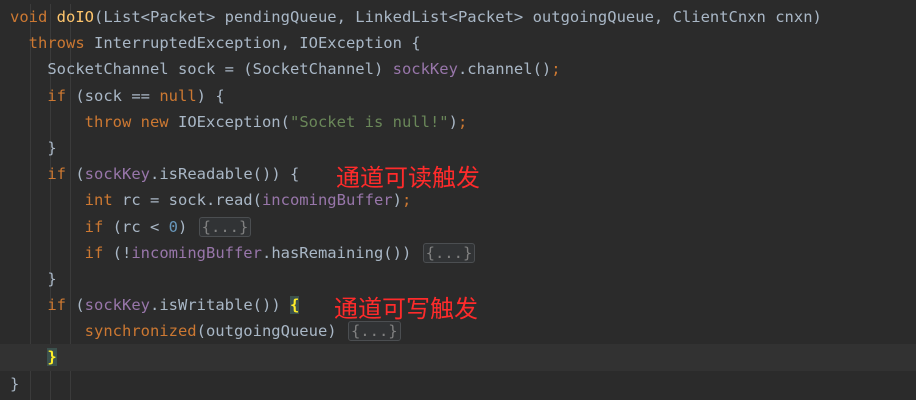 Image resolution: width=916 pixels, height=400 pixels. What do you see at coordinates (75, 17) in the screenshot?
I see `method-name: doIO` at bounding box center [75, 17].